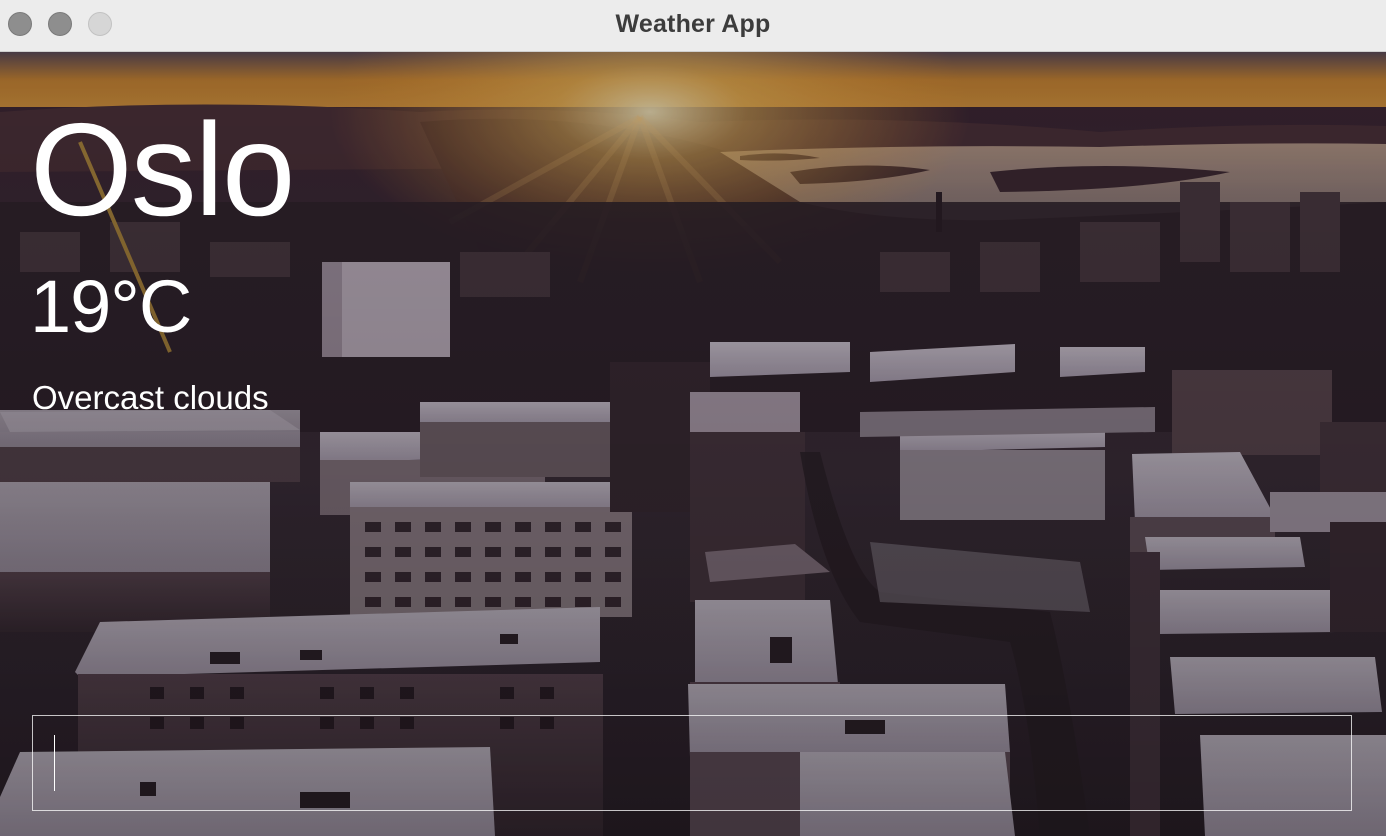  Describe the element at coordinates (111, 306) in the screenshot. I see `temperature: 19°C` at that location.